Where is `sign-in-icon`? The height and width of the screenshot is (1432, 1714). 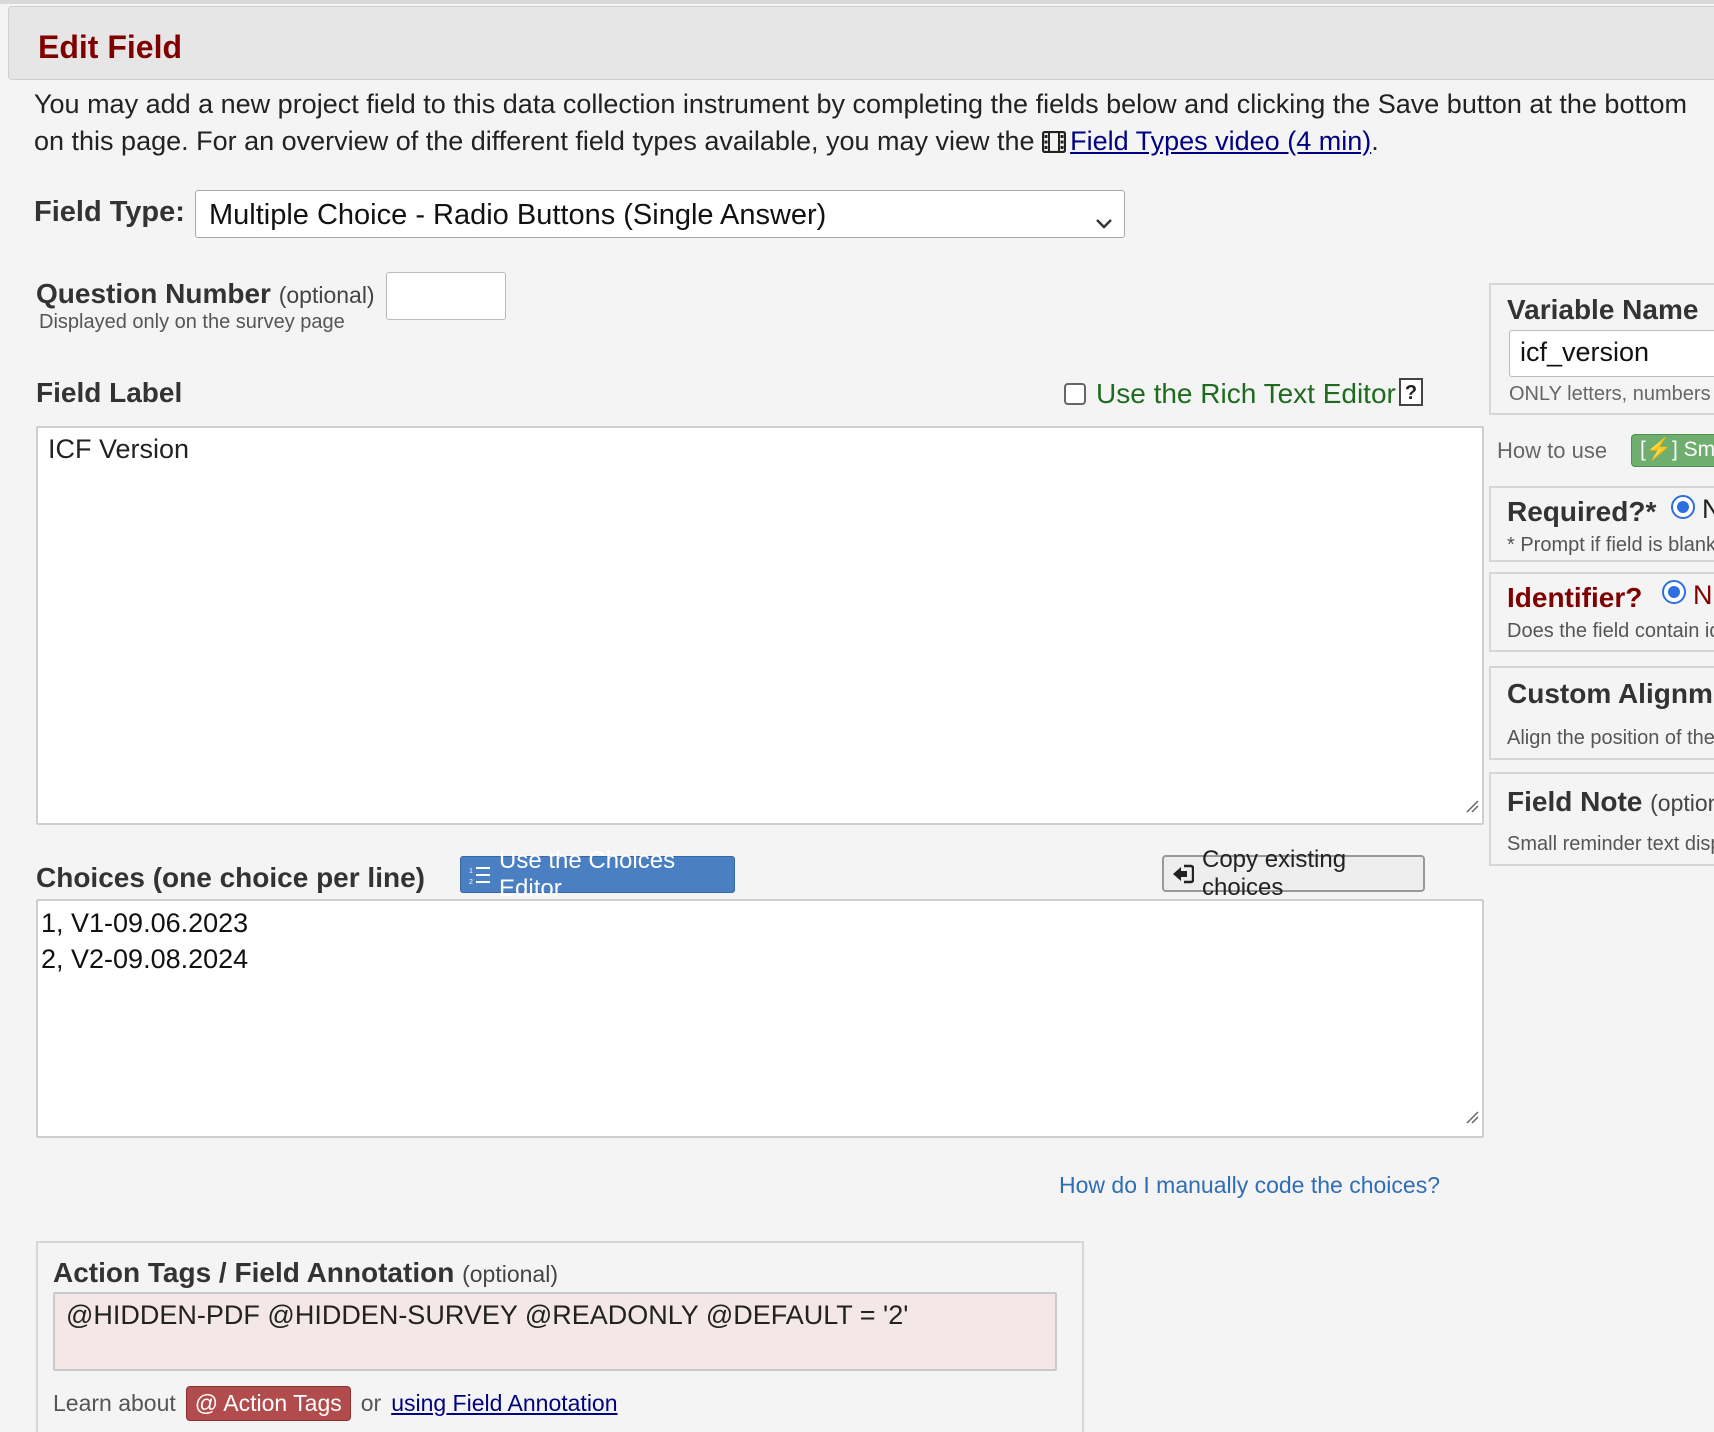
sign-in-icon is located at coordinates (1183, 874).